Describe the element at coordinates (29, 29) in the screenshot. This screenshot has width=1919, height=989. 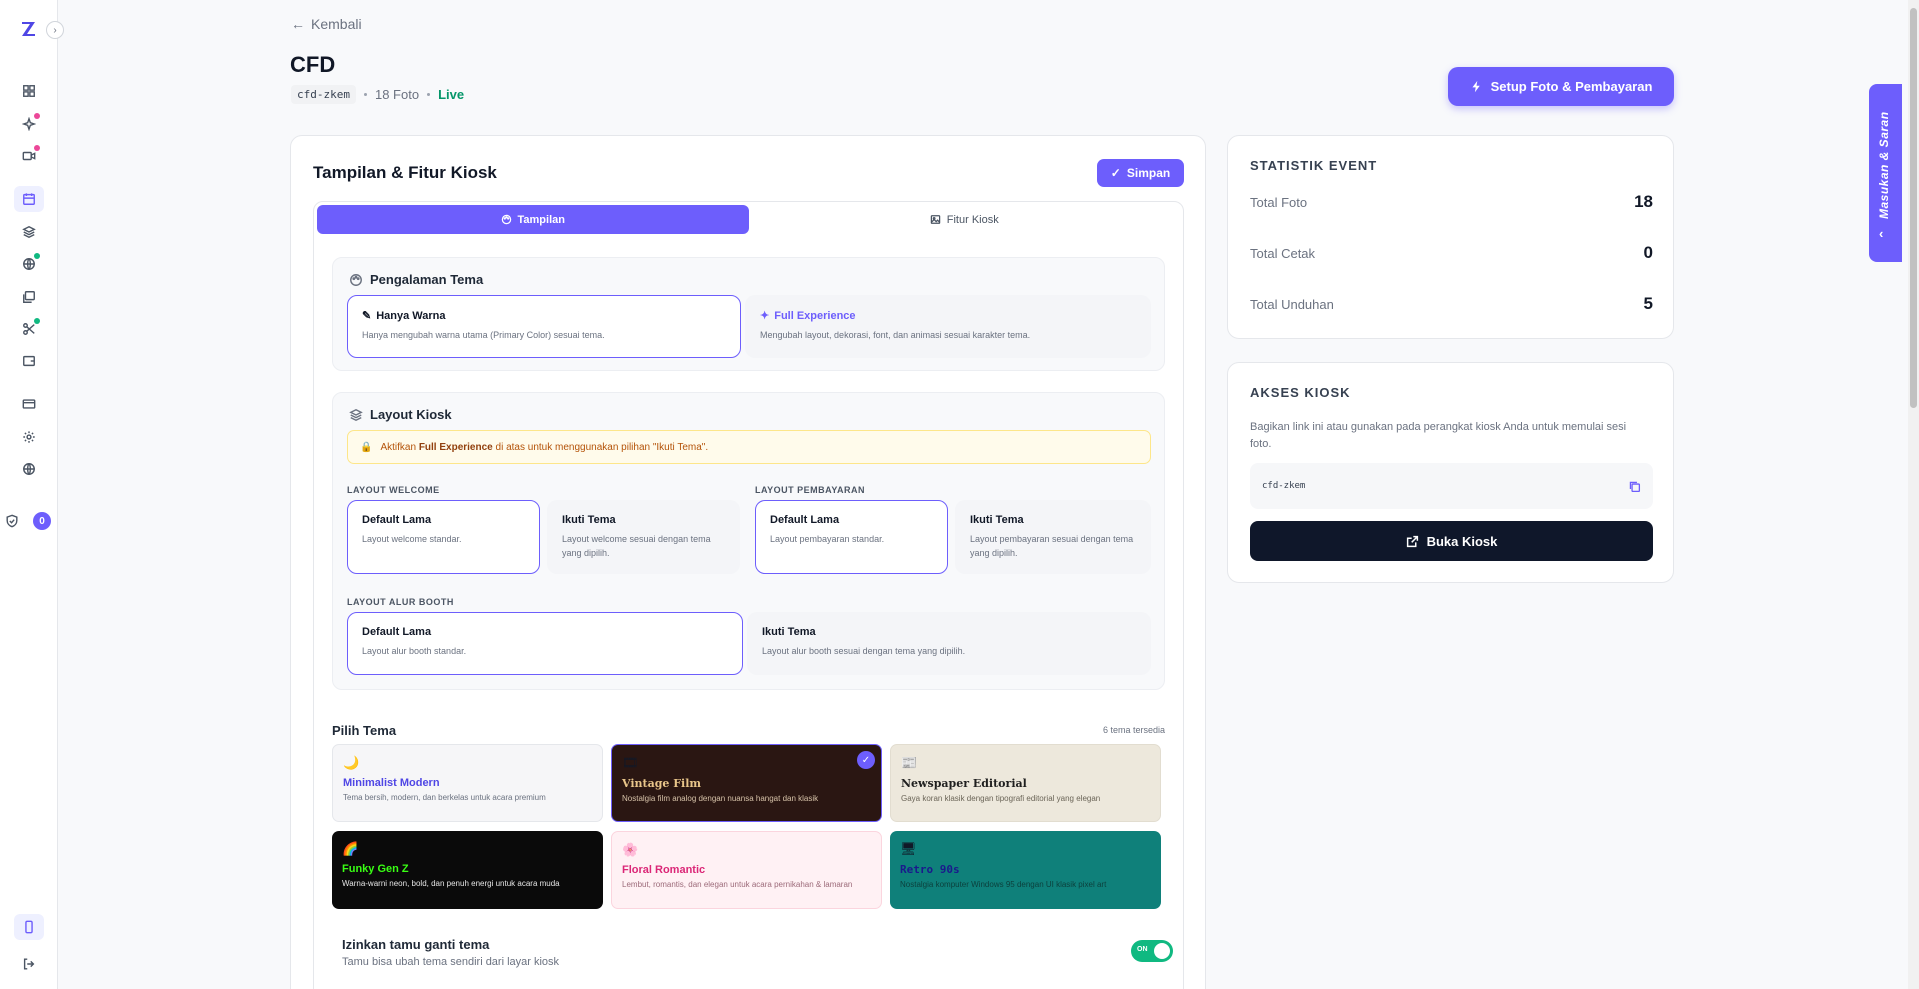
I see `app-logo` at that location.